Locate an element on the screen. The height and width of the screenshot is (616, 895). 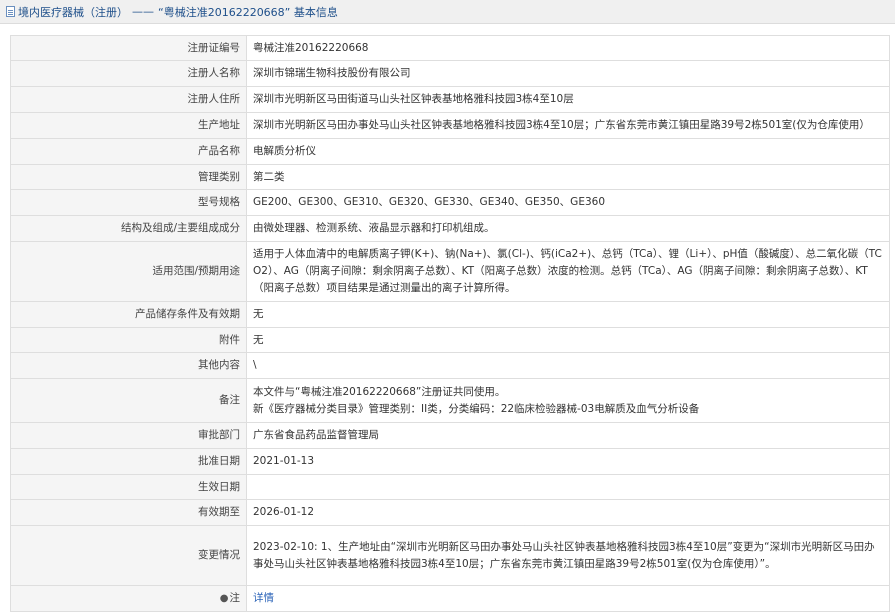
table-row: 注册人名称 深圳市锦瑞生物科技股份有限公司 is located at coordinates (450, 73).